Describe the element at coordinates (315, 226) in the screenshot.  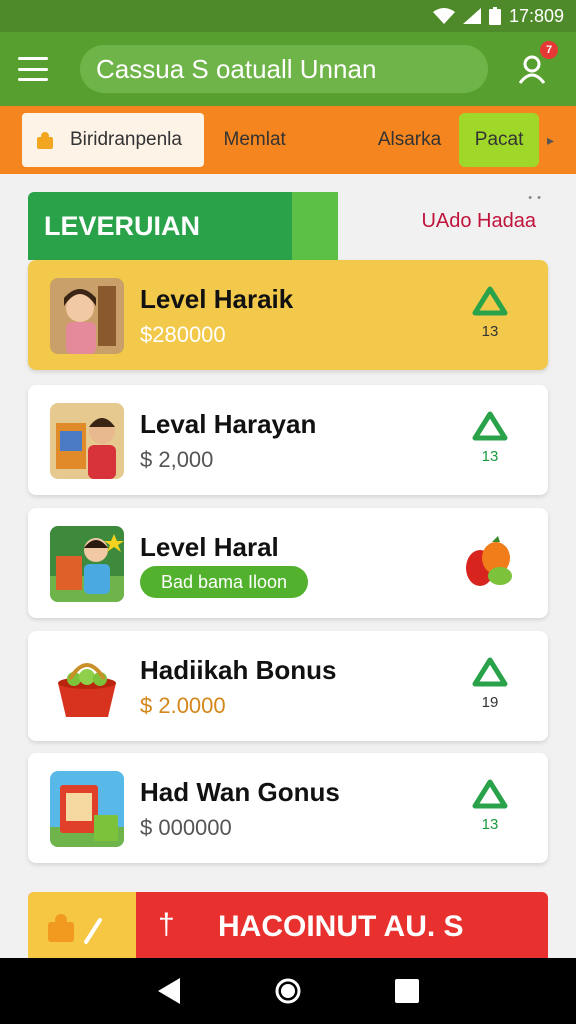
I see `section-accent` at that location.